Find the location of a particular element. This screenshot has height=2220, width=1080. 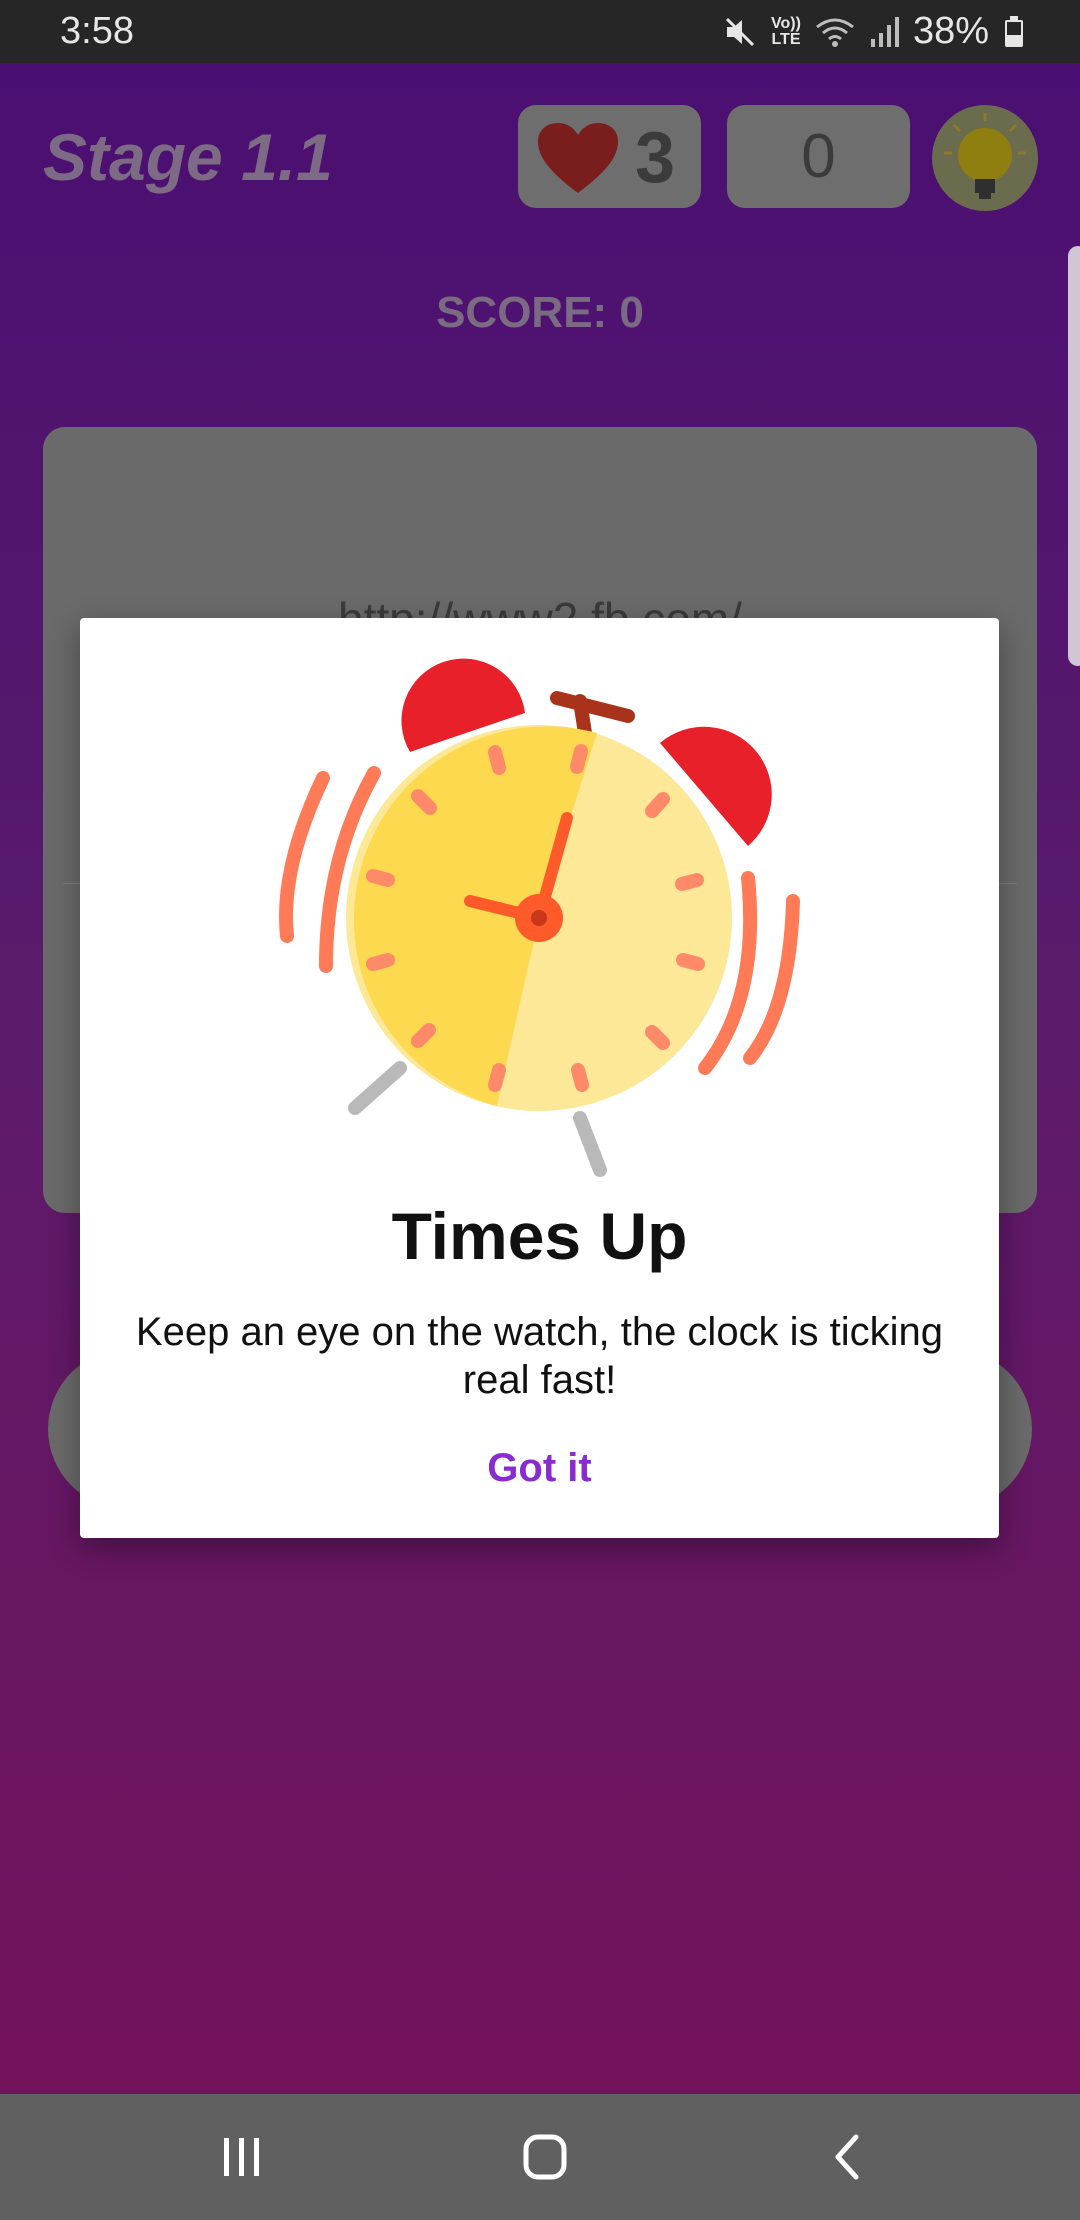

home-icon is located at coordinates (545, 2157).